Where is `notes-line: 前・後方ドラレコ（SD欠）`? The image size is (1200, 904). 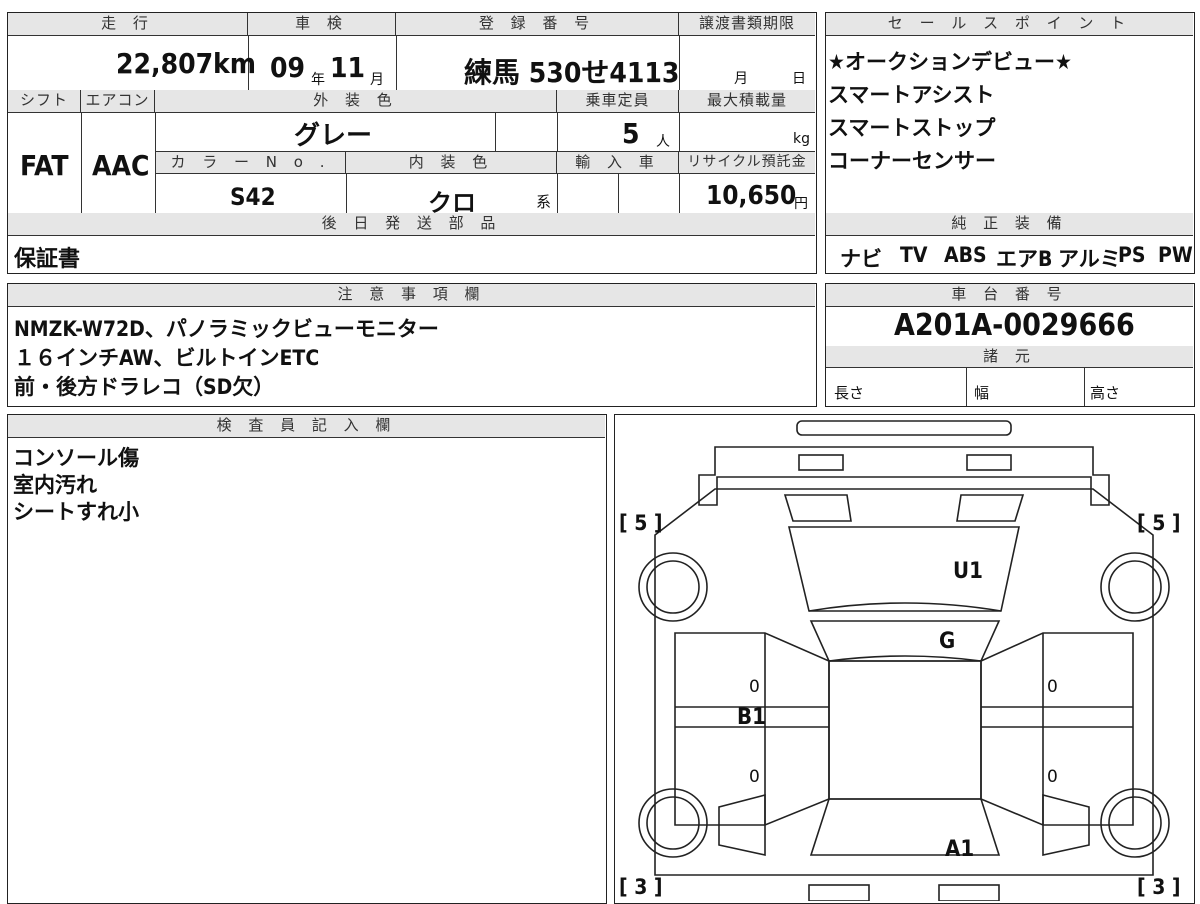
notes-line: 前・後方ドラレコ（SD欠） is located at coordinates (144, 387).